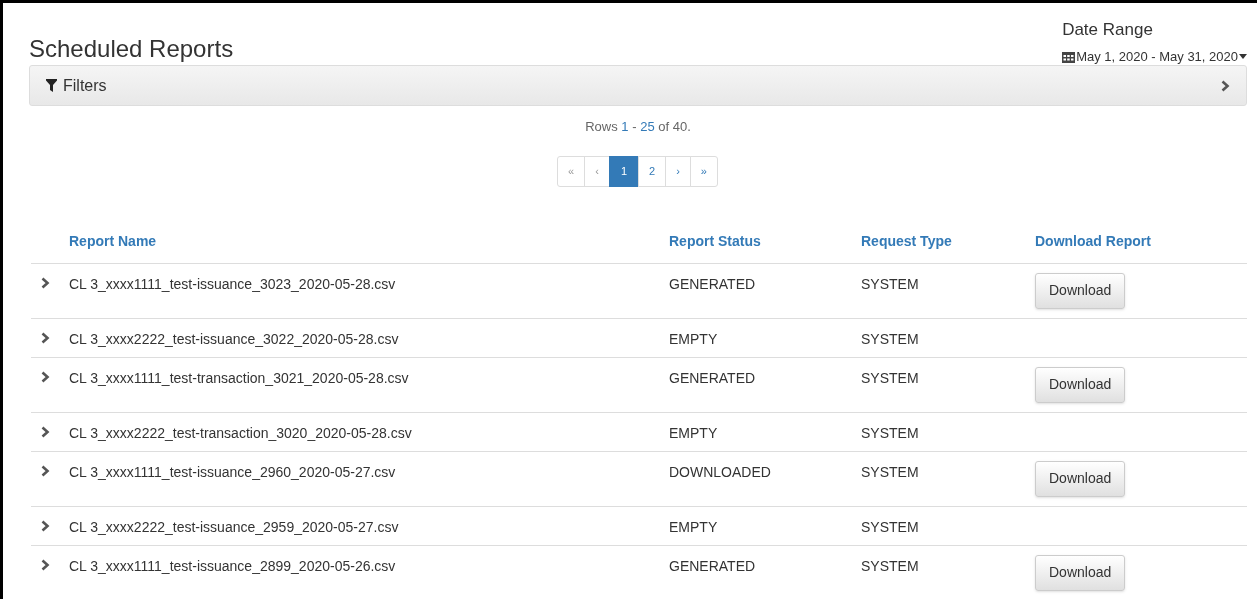 The width and height of the screenshot is (1257, 599). Describe the element at coordinates (703, 171) in the screenshot. I see `page-button: »` at that location.